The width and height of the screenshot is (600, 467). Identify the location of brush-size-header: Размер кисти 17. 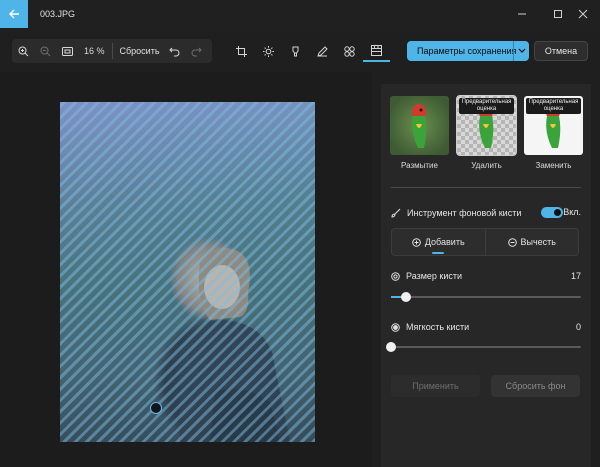
(486, 276).